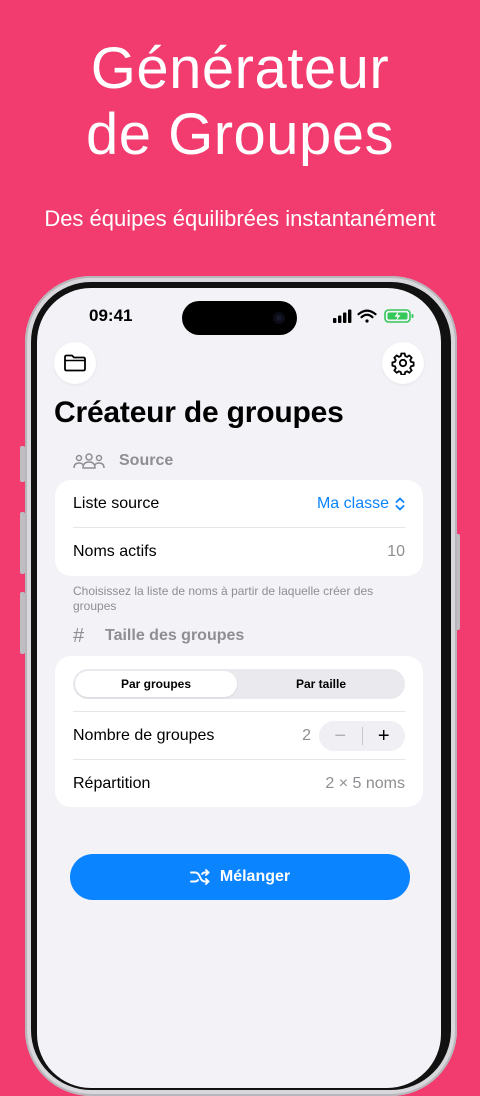  I want to click on active-names-value: 10, so click(396, 551).